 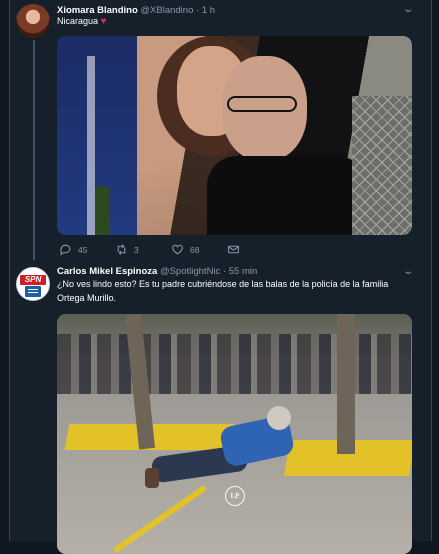 I want to click on photo-fence, so click(x=382, y=165).